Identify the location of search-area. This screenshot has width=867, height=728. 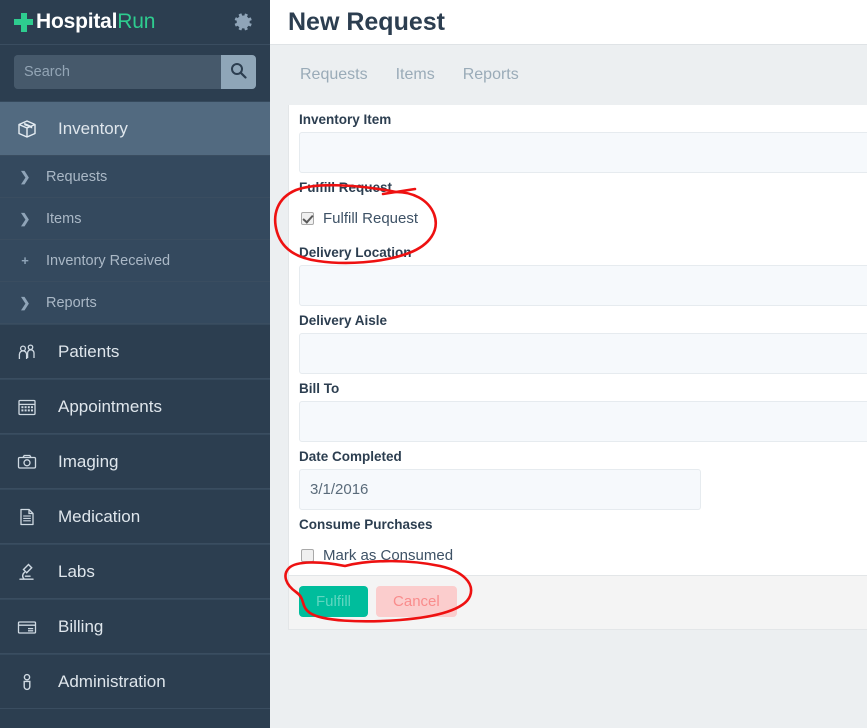
(135, 73).